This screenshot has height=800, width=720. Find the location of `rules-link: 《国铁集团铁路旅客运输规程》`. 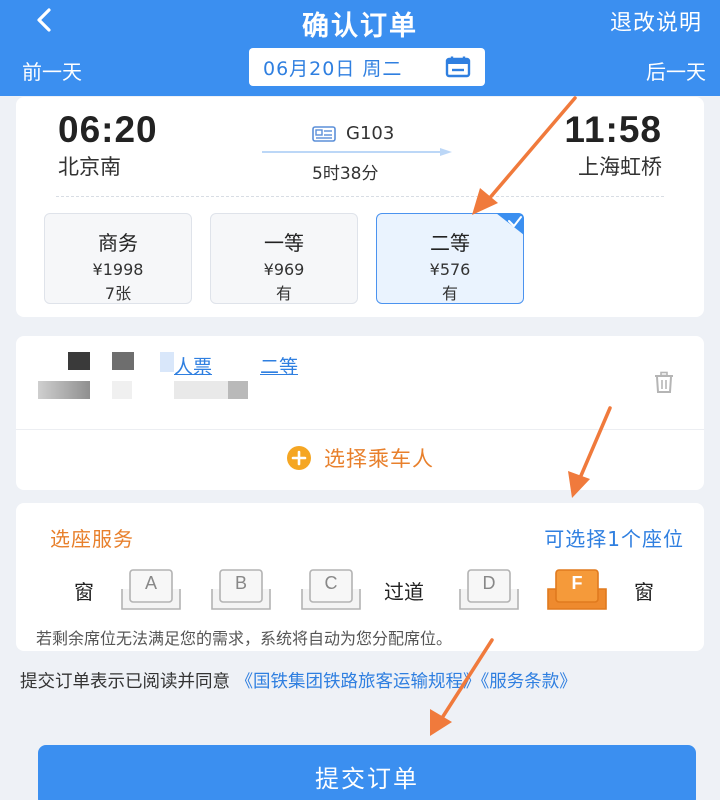

rules-link: 《国铁集团铁路旅客运输规程》 is located at coordinates (358, 682).